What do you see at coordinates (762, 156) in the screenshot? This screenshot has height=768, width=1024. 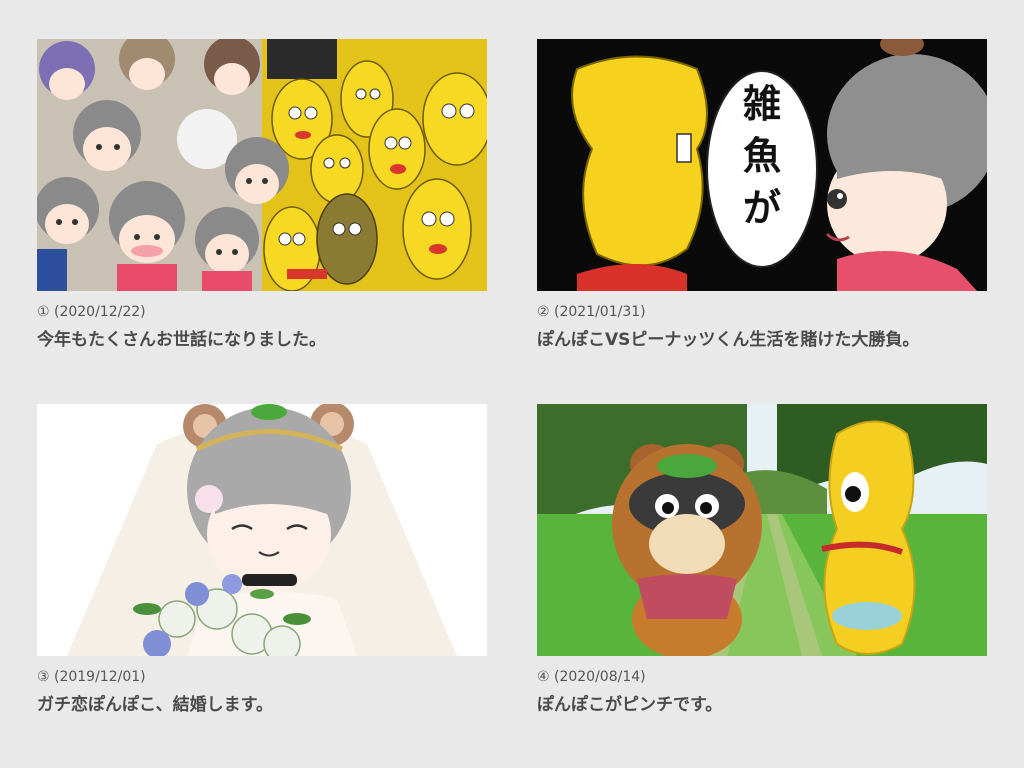 I see `speech-bubble-char-2: 魚` at bounding box center [762, 156].